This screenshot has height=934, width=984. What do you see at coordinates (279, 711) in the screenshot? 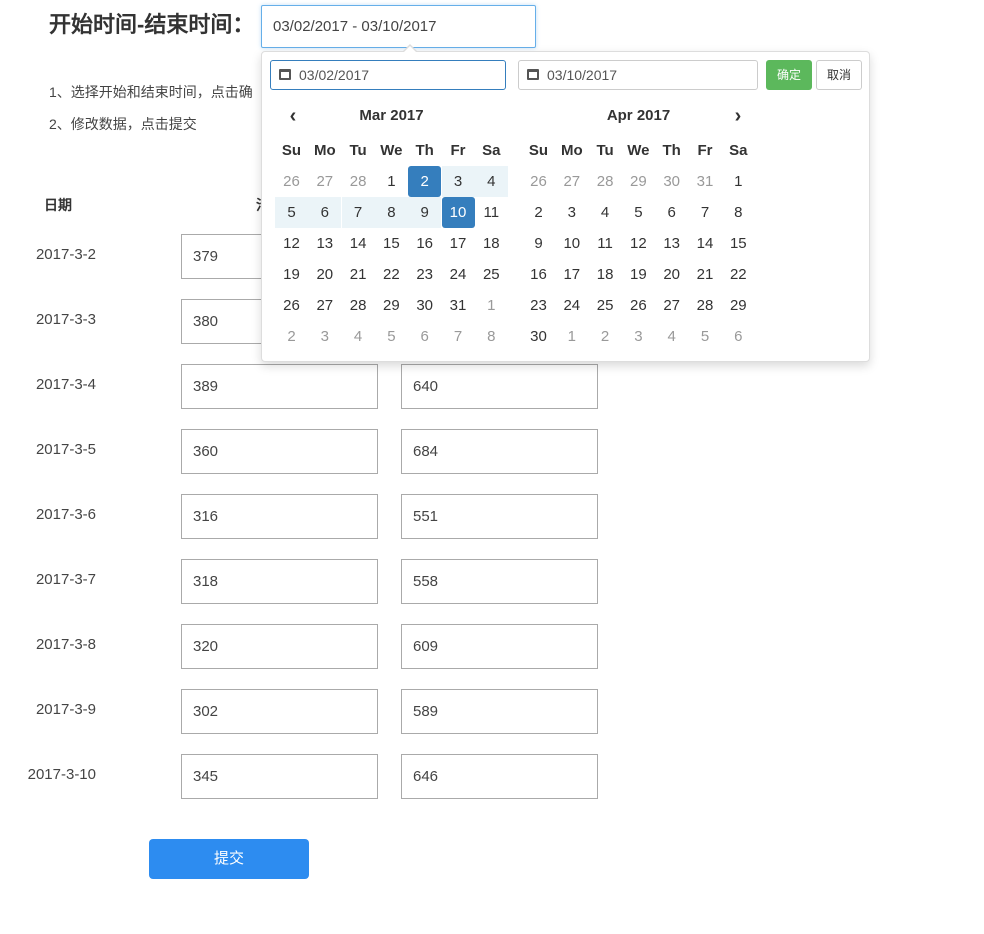
I see `value-a-input: 302` at bounding box center [279, 711].